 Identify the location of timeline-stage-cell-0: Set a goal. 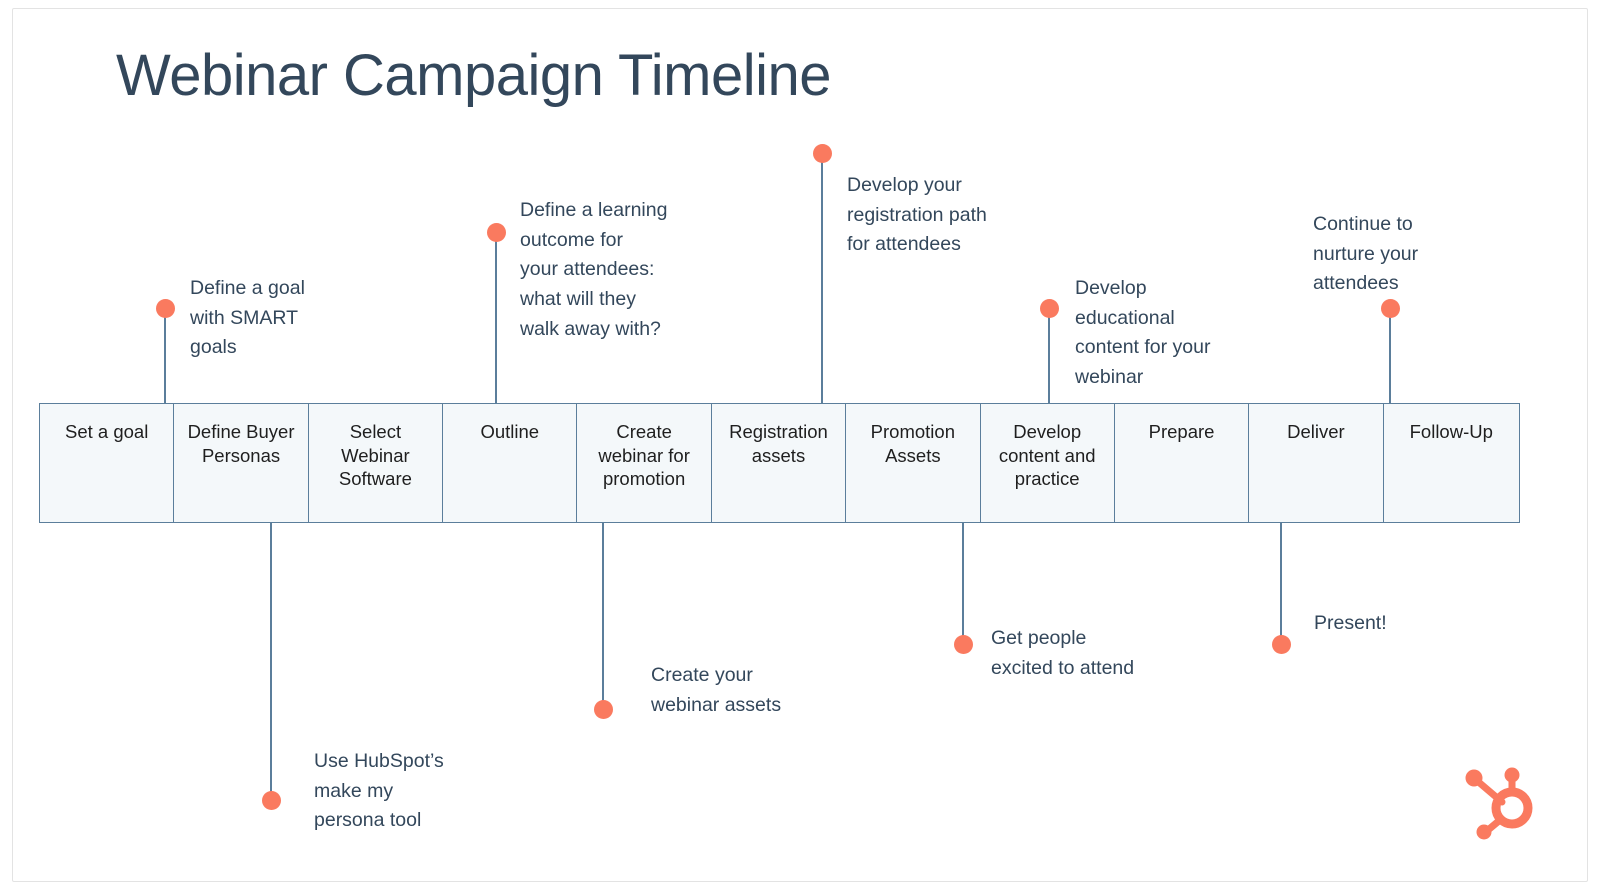
(107, 463).